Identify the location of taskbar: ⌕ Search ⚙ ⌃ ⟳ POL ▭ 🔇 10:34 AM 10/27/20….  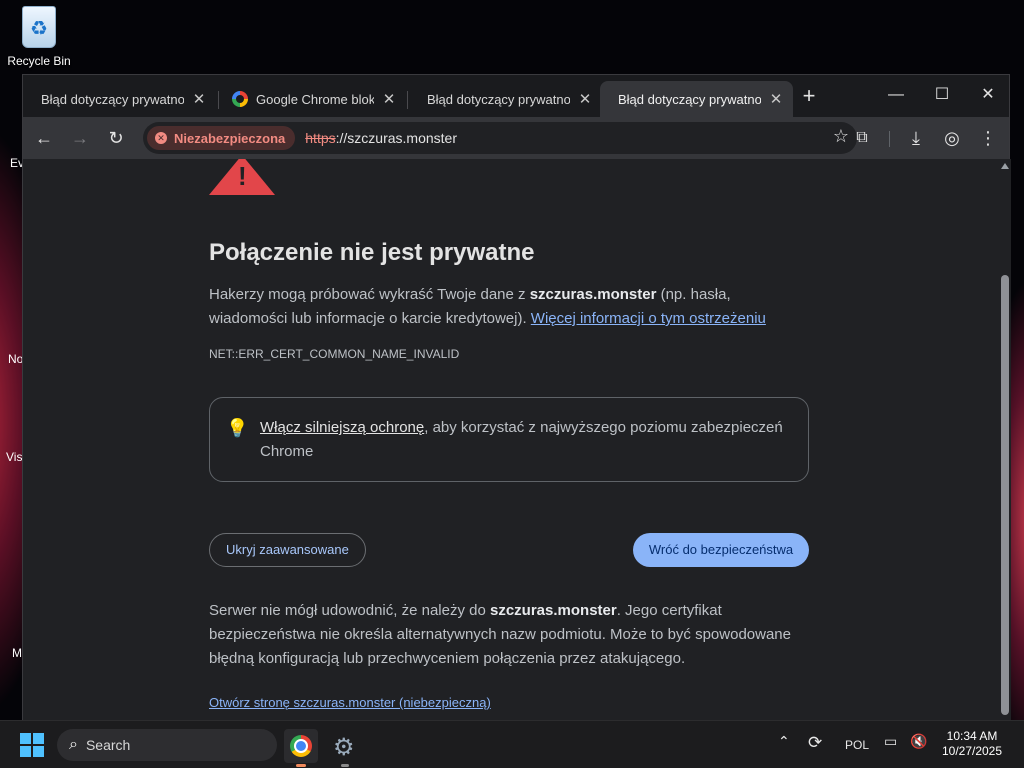
(512, 744).